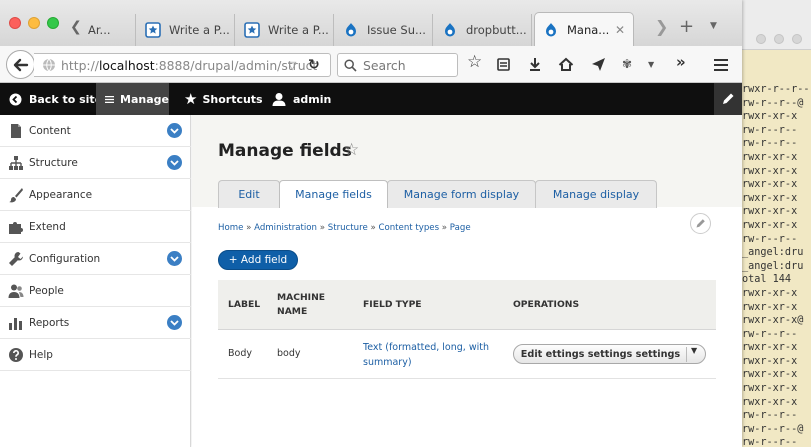  Describe the element at coordinates (426, 347) in the screenshot. I see `field-type-line: Text (formatted, long, with` at that location.